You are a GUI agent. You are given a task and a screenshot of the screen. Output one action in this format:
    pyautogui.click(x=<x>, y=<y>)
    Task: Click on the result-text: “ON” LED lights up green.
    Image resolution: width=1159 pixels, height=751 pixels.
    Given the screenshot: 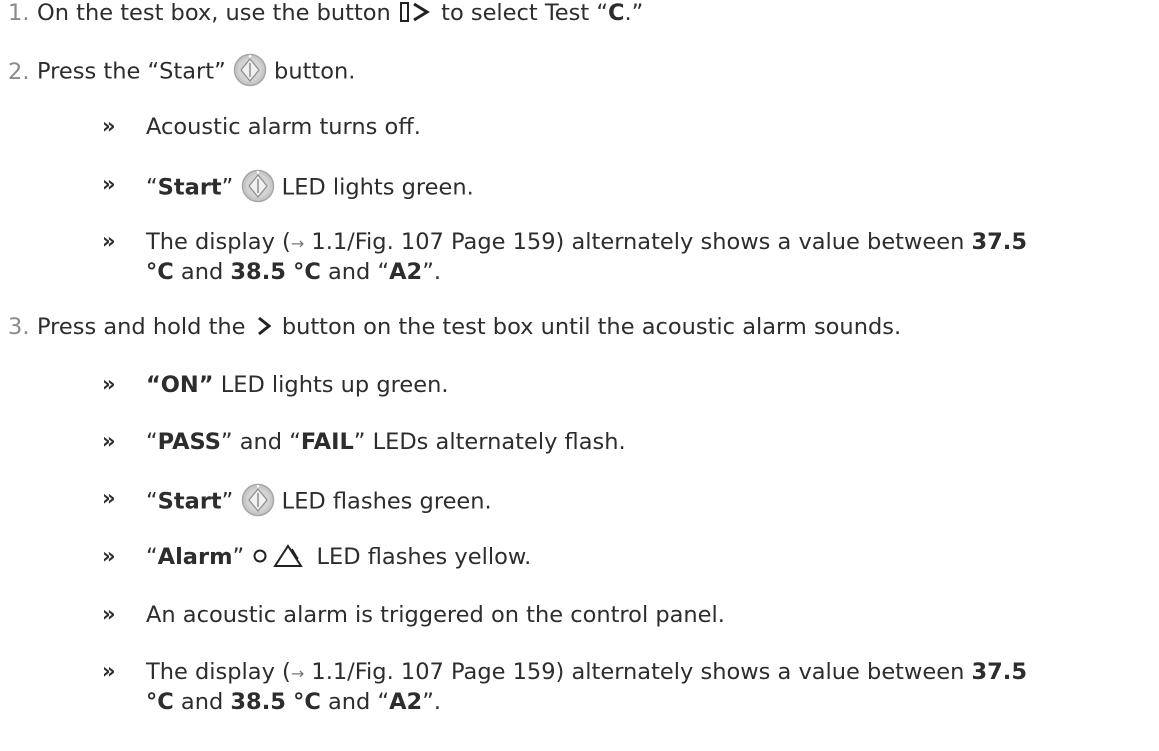 What is the action you would take?
    pyautogui.click(x=297, y=385)
    